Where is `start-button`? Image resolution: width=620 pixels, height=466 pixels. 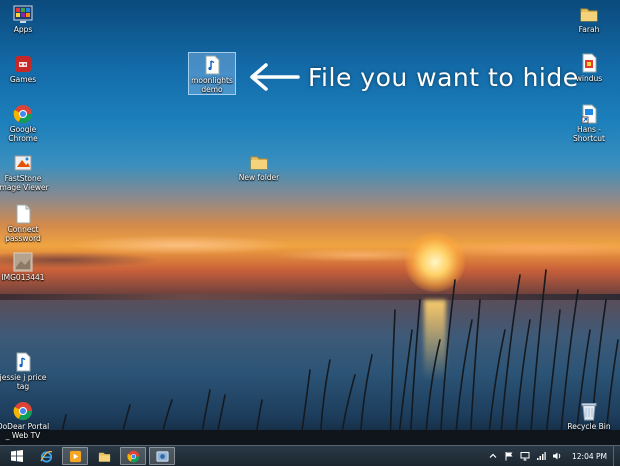 start-button is located at coordinates (17, 456).